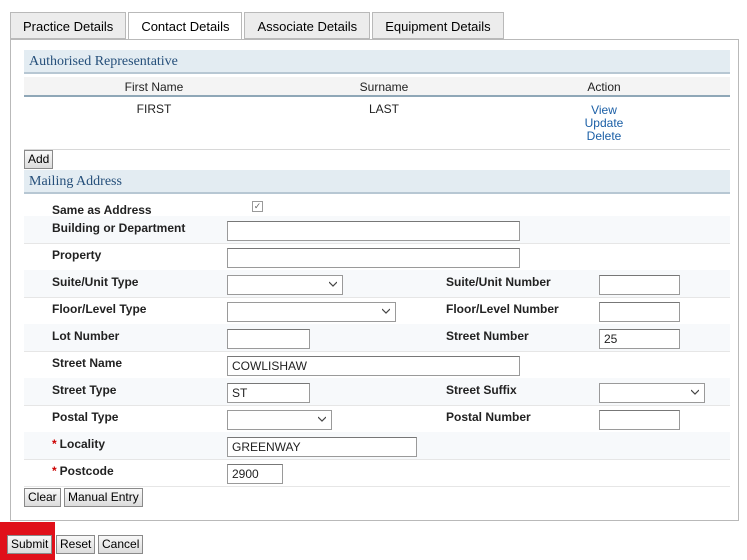 This screenshot has height=560, width=747. Describe the element at coordinates (76, 544) in the screenshot. I see `reset-button: Reset` at that location.